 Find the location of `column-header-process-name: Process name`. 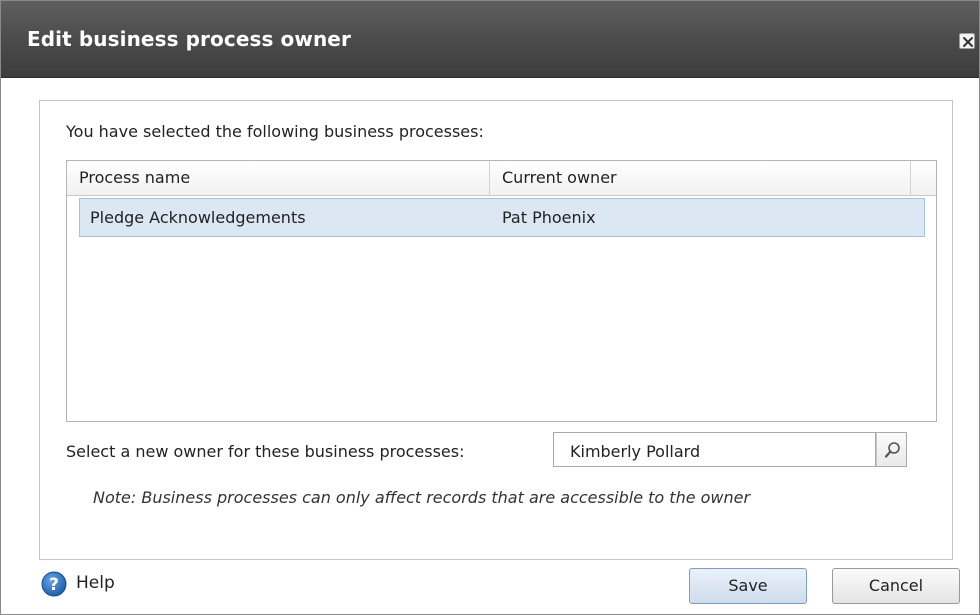

column-header-process-name: Process name is located at coordinates (278, 178).